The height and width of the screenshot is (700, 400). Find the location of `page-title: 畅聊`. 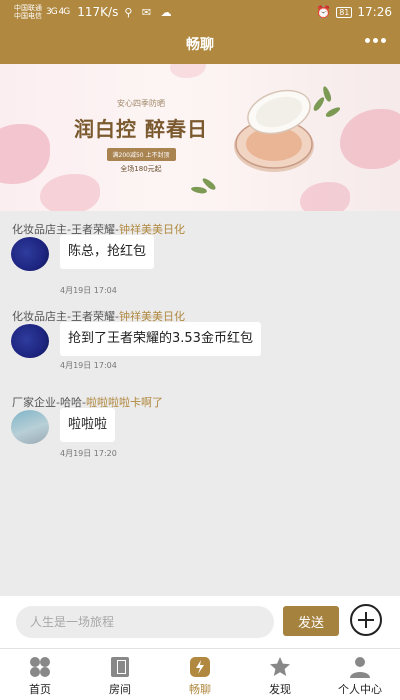

page-title: 畅聊 is located at coordinates (200, 45).